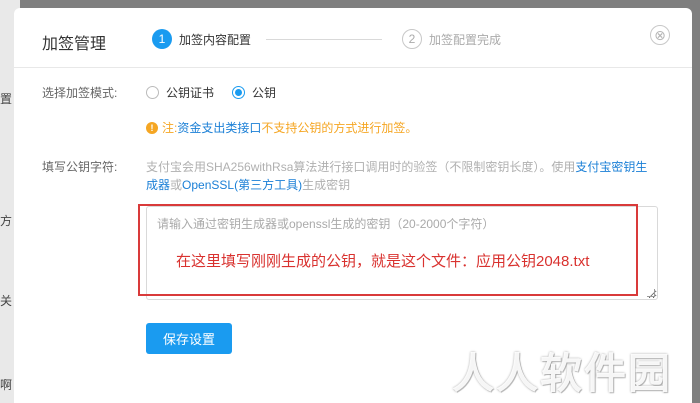  I want to click on background-text: 置, so click(6, 99).